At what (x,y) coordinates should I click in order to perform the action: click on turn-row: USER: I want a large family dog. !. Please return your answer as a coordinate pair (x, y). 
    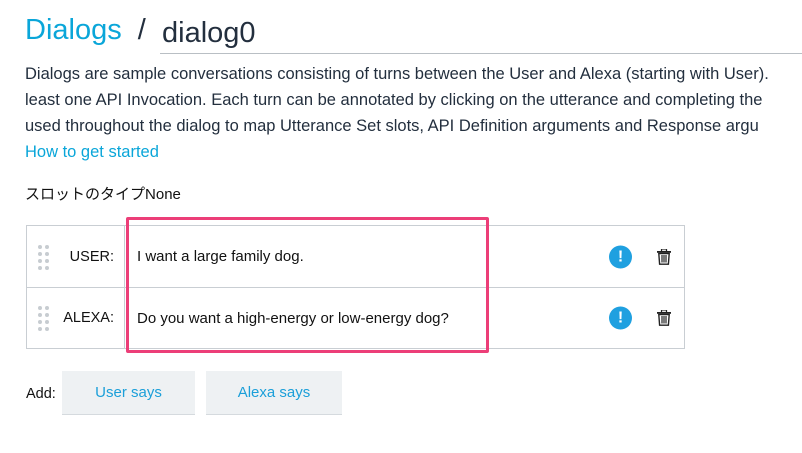
    Looking at the image, I should click on (355, 257).